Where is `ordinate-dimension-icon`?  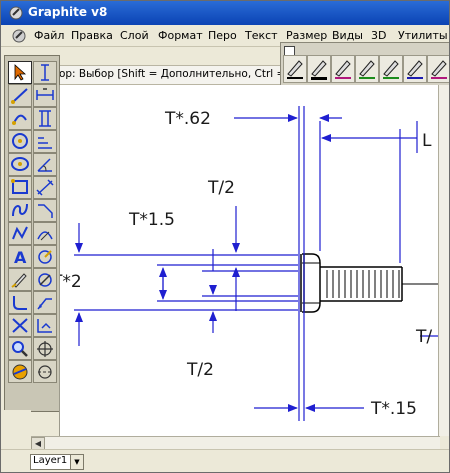
ordinate-dimension-icon is located at coordinates (44, 326).